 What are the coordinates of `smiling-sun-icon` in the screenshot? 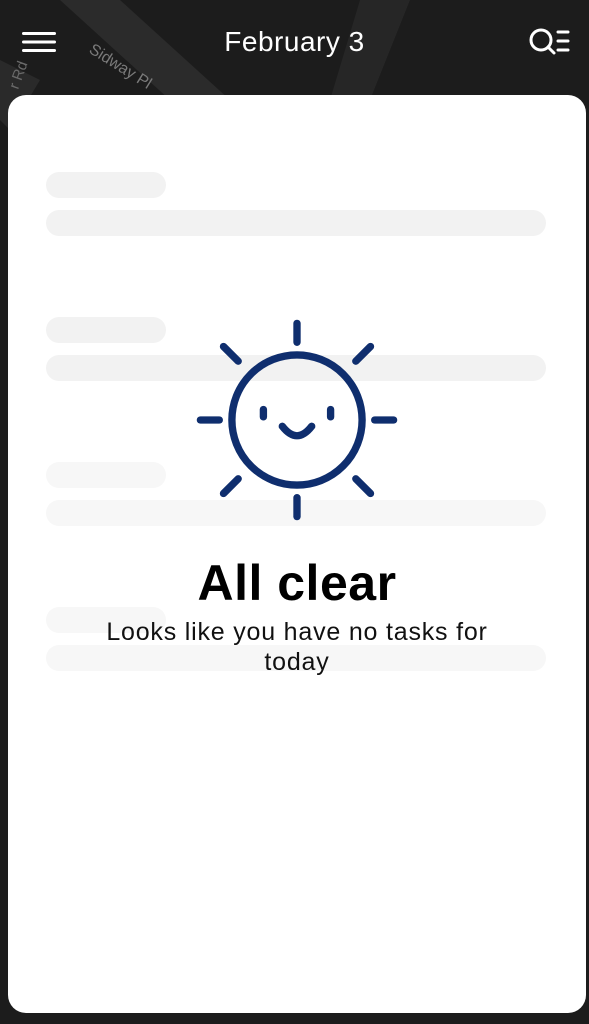 It's located at (297, 420).